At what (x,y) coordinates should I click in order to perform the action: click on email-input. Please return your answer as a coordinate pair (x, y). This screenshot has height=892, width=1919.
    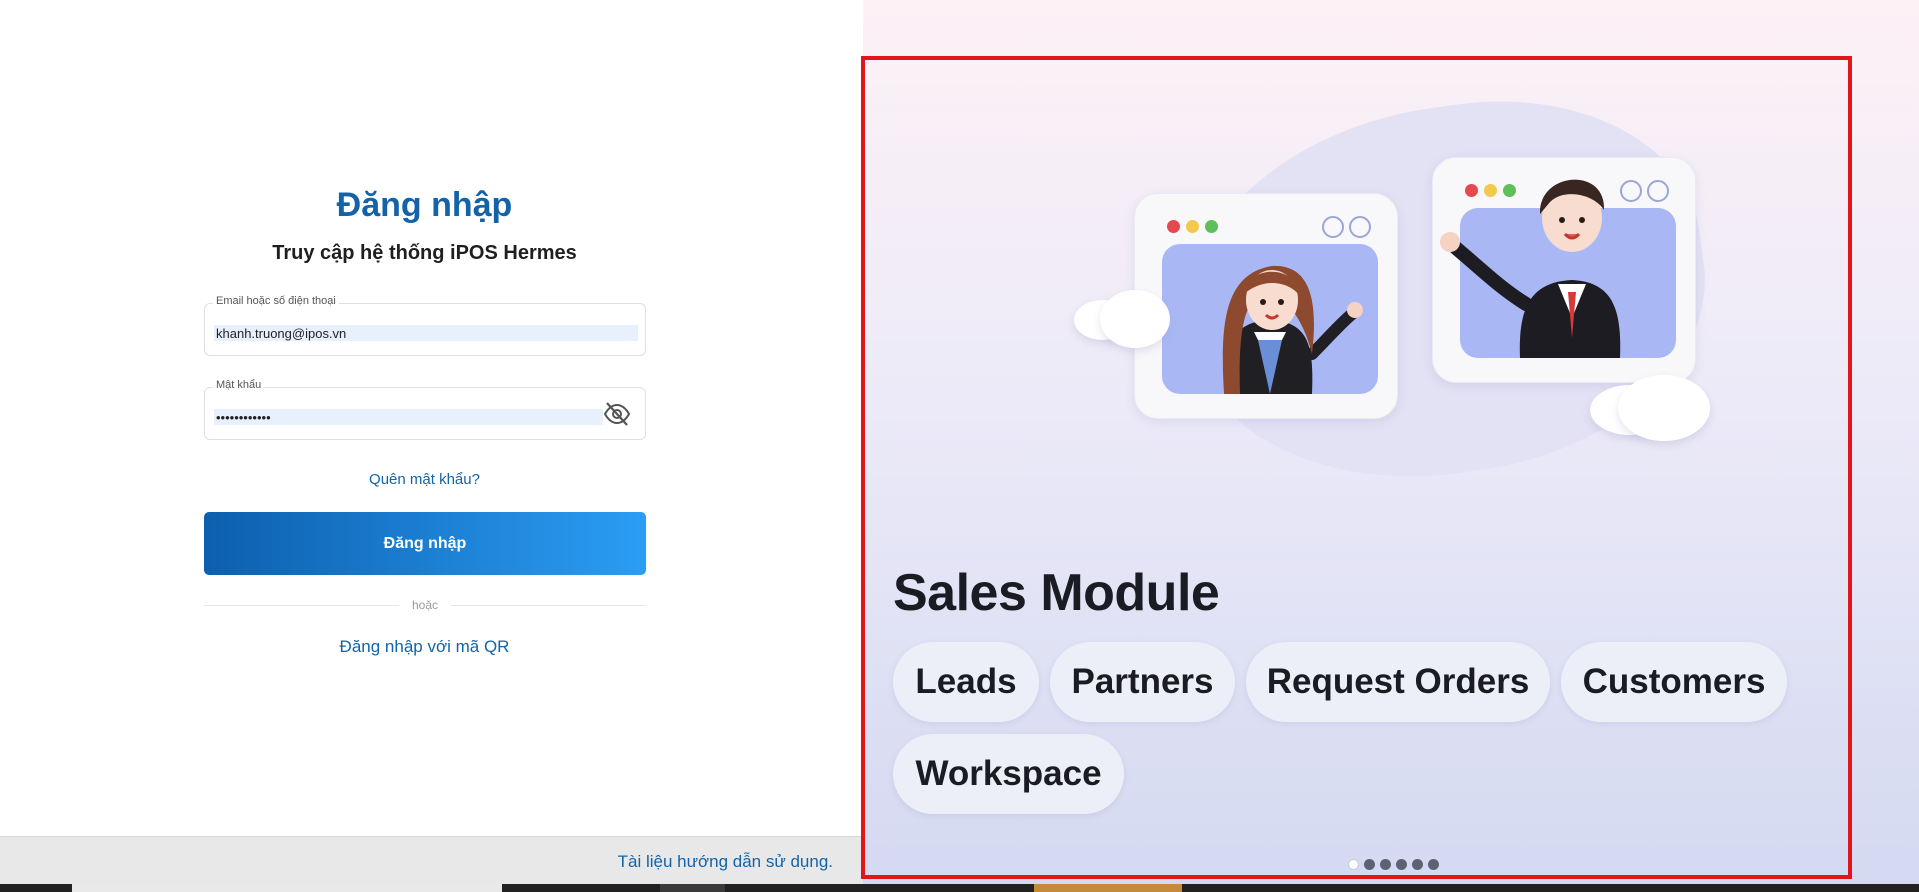
    Looking at the image, I should click on (426, 333).